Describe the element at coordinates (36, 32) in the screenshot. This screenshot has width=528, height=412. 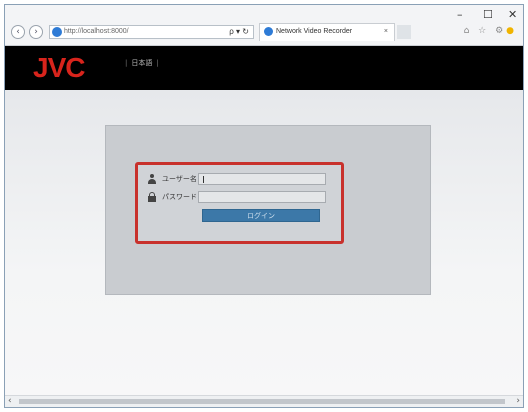
I see `forward-icon: ›` at that location.